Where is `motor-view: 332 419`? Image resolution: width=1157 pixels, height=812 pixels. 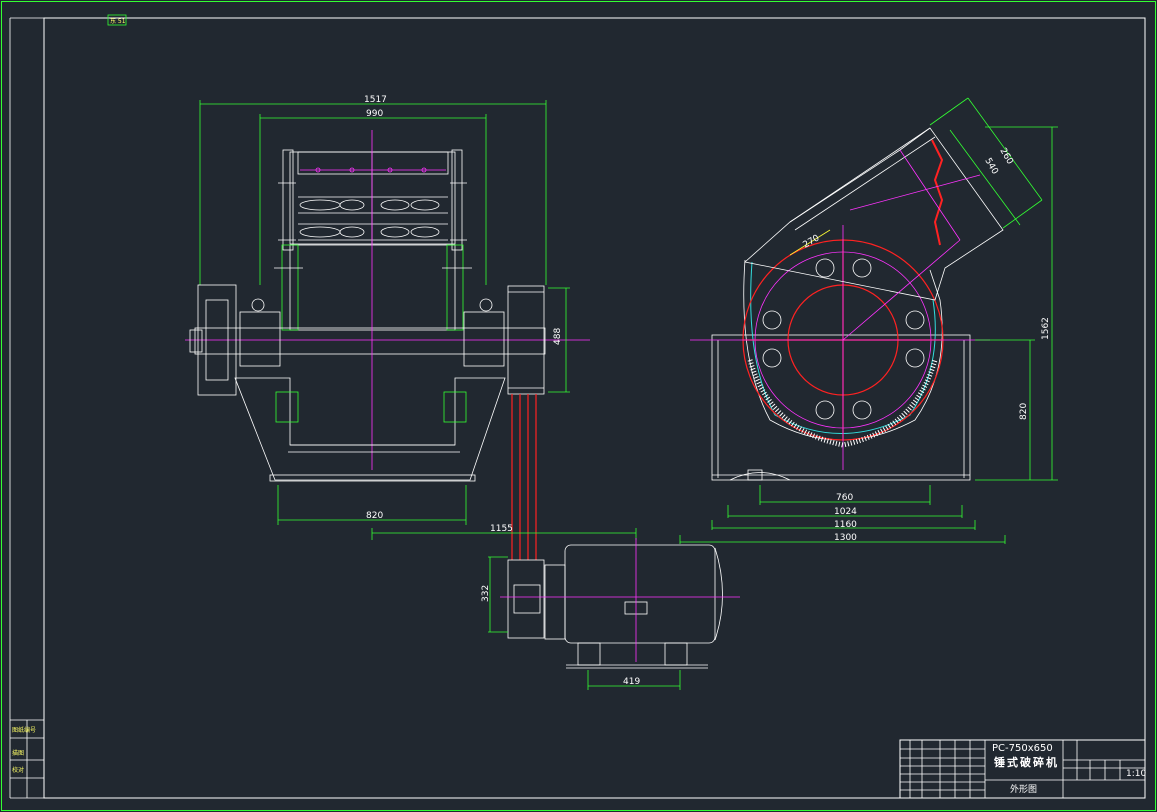 motor-view: 332 419 is located at coordinates (610, 614).